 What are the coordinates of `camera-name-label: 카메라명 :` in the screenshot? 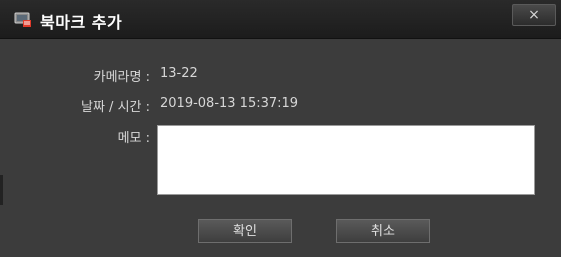 It's located at (121, 77).